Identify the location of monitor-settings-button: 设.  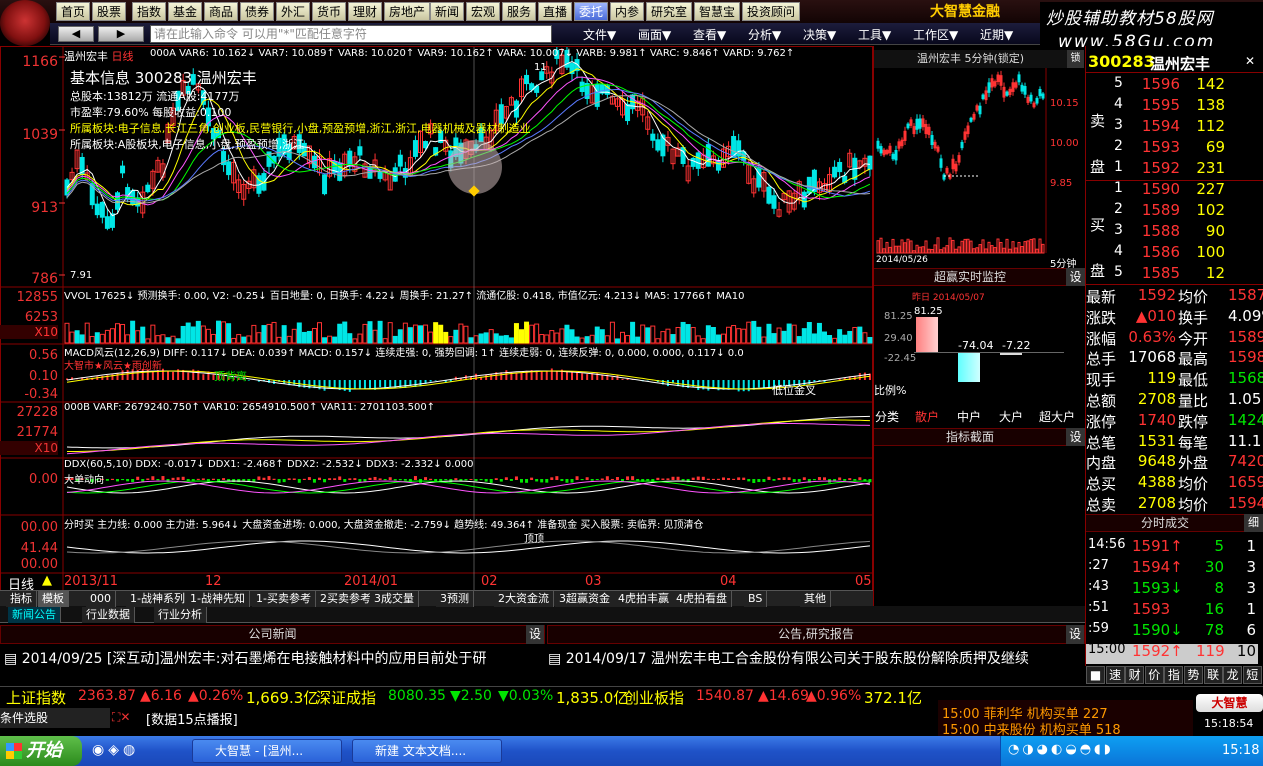
(1075, 277).